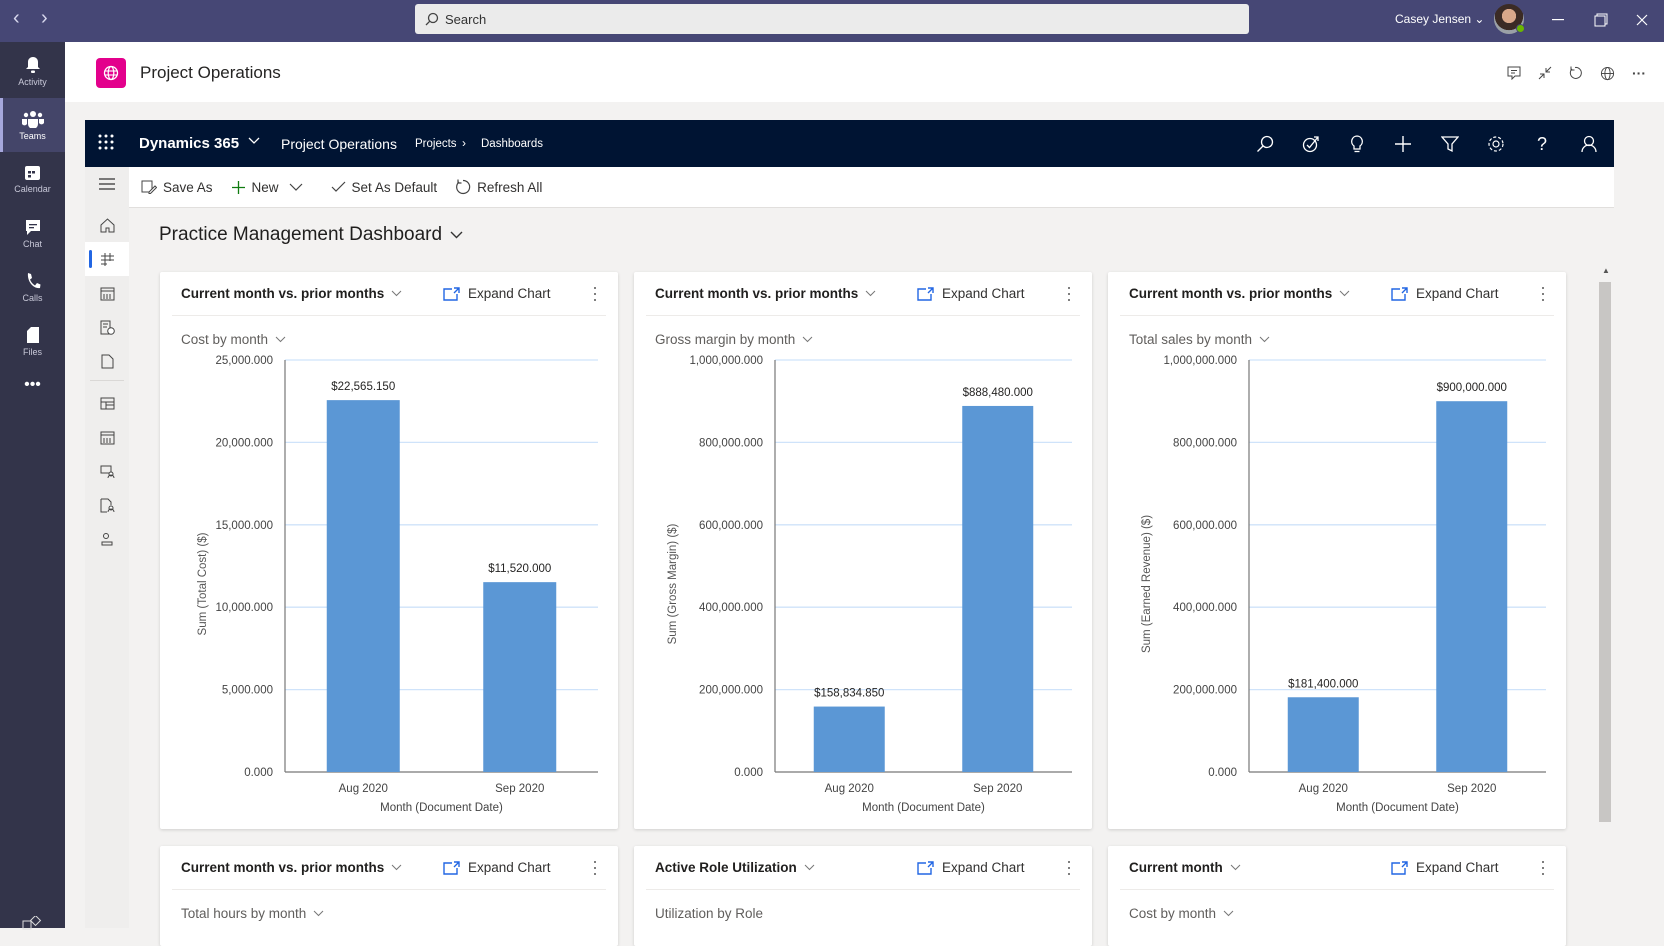  Describe the element at coordinates (1542, 144) in the screenshot. I see `help-icon: ?` at that location.